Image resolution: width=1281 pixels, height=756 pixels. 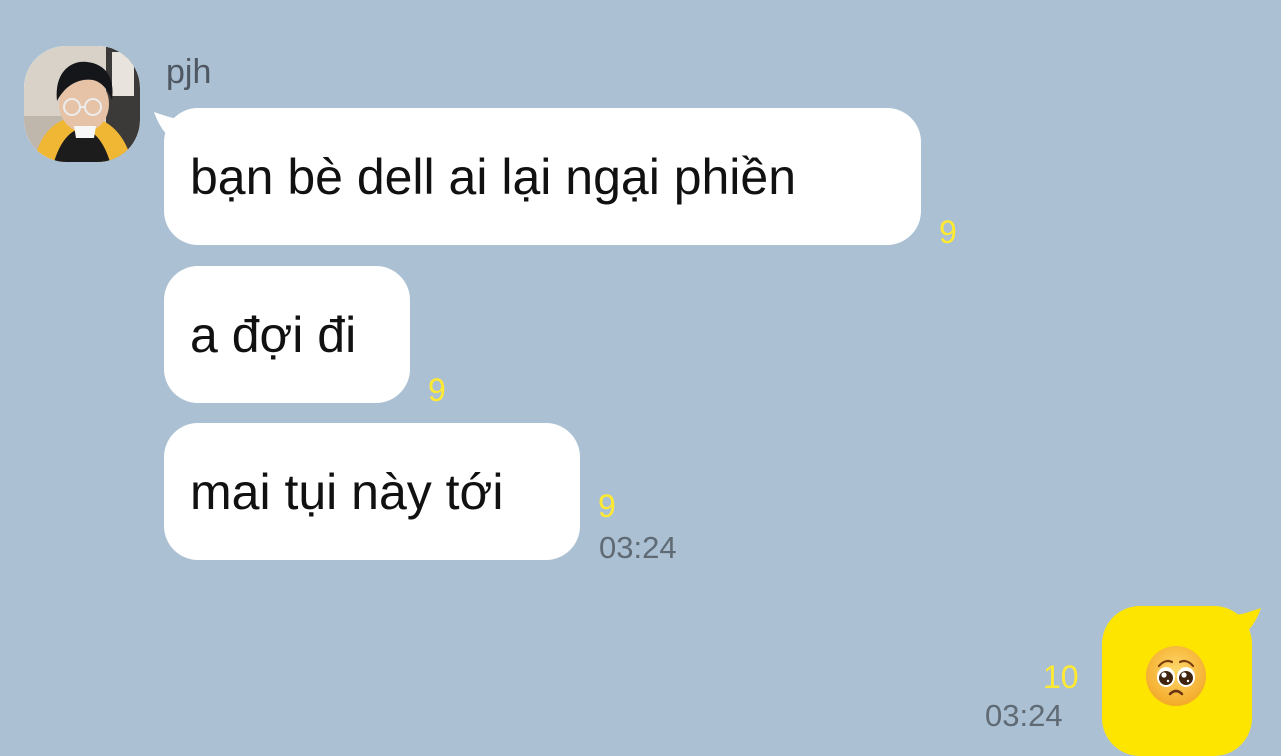 I want to click on message-text: mai tụi này tới, so click(x=347, y=491).